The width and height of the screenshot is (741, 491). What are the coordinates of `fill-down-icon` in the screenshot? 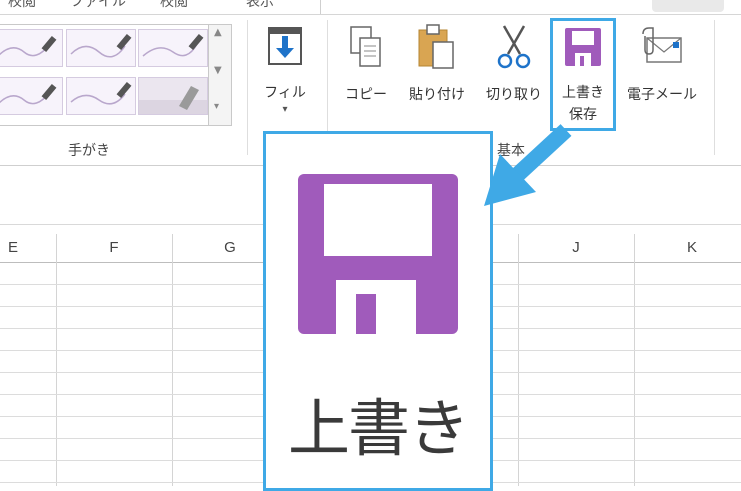 It's located at (285, 46).